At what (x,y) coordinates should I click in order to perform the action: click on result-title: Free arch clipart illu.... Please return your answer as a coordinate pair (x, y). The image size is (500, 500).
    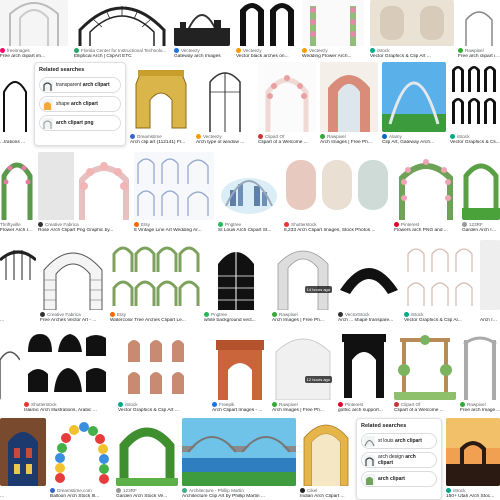
    Looking at the image, I should click on (479, 57).